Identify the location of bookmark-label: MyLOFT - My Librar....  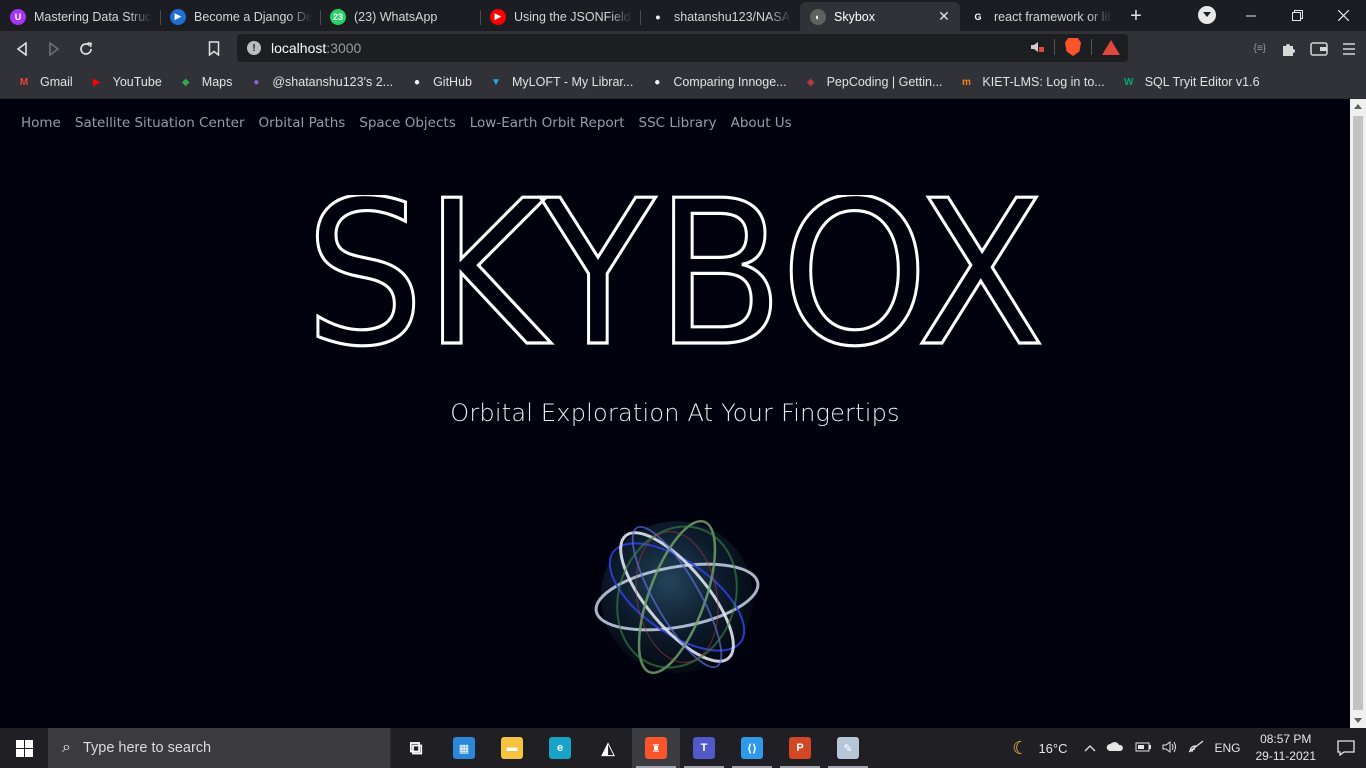
(572, 82).